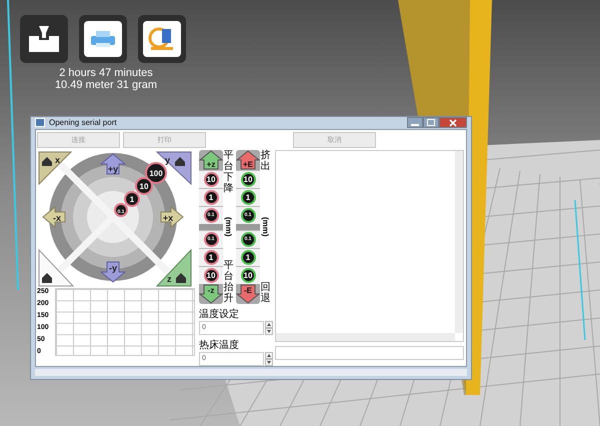 This screenshot has width=600, height=426. I want to click on axis-label: 挤出, so click(265, 161).